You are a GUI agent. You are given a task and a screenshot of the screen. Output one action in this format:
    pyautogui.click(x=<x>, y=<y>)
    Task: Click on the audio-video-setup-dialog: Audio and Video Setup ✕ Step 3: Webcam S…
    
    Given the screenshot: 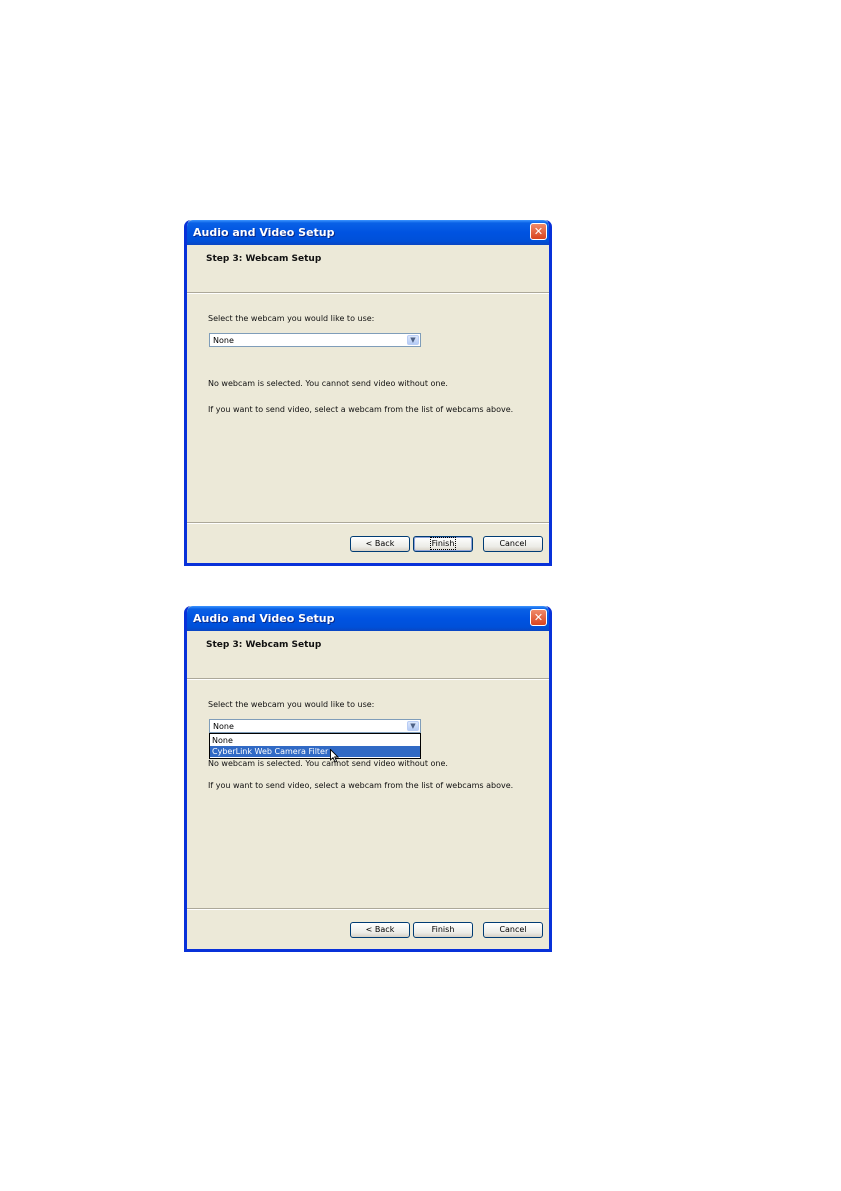 What is the action you would take?
    pyautogui.click(x=368, y=393)
    